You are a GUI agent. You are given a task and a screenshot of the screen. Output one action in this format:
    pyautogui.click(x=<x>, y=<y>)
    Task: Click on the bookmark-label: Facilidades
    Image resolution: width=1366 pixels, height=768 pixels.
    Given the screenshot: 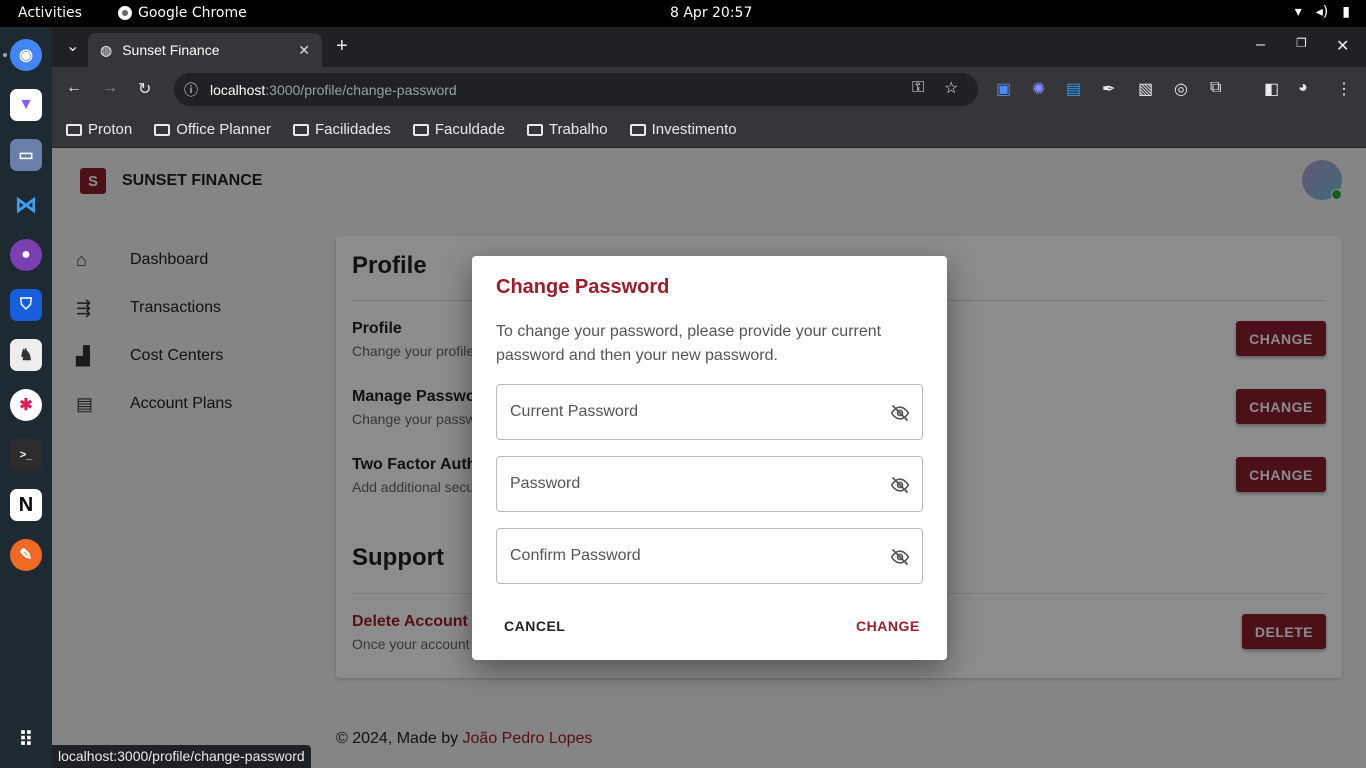 What is the action you would take?
    pyautogui.click(x=352, y=129)
    